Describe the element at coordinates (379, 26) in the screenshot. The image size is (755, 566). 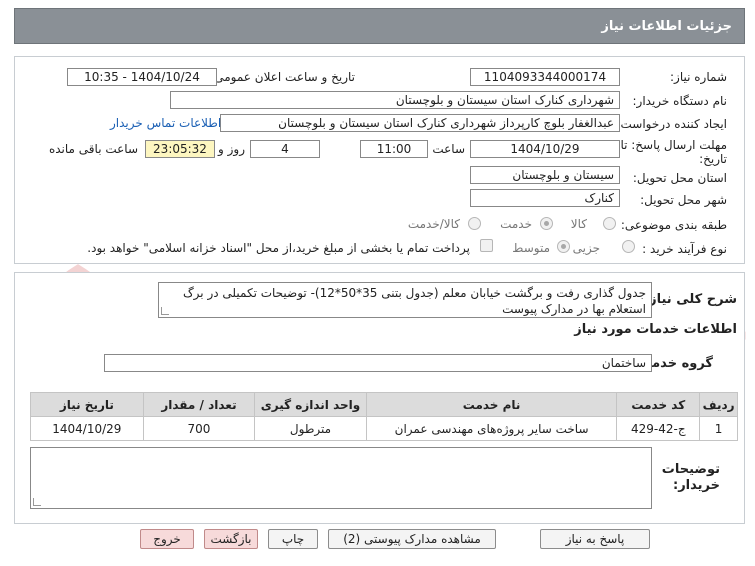
I see `page-header: جزئیات اطلاعات نیاز` at that location.